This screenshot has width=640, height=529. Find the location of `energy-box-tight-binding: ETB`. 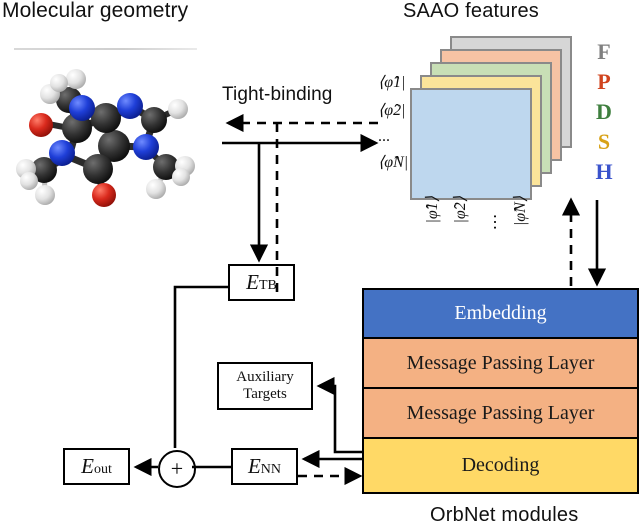

energy-box-tight-binding: ETB is located at coordinates (261, 282).